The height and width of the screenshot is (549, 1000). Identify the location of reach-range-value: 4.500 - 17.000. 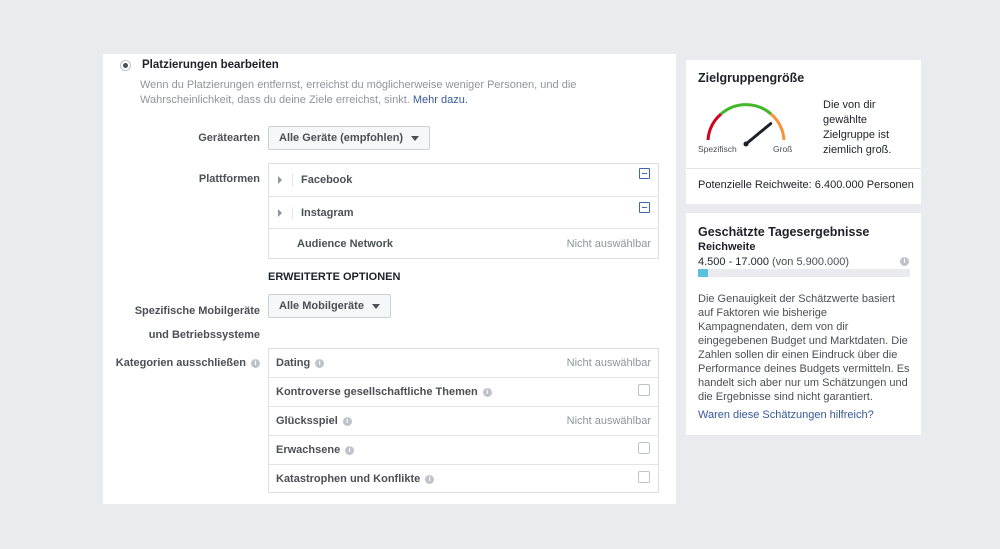
(733, 262).